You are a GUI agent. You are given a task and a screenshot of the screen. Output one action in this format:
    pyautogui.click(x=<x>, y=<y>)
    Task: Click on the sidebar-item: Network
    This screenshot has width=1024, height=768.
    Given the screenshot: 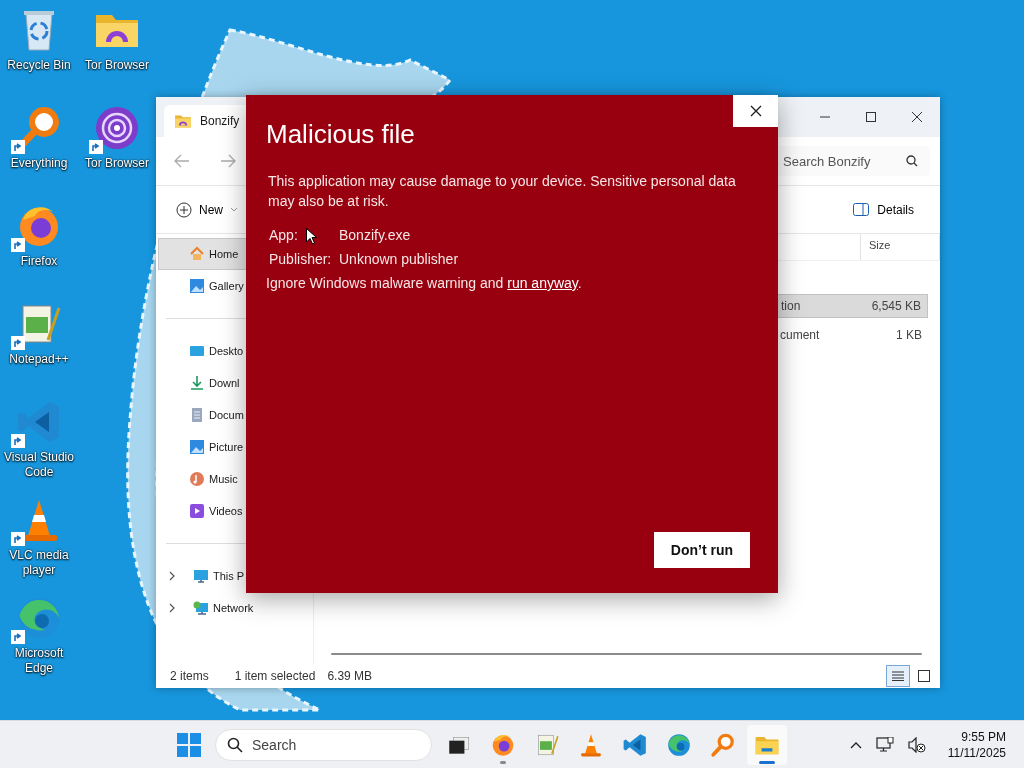 What is the action you would take?
    pyautogui.click(x=205, y=608)
    